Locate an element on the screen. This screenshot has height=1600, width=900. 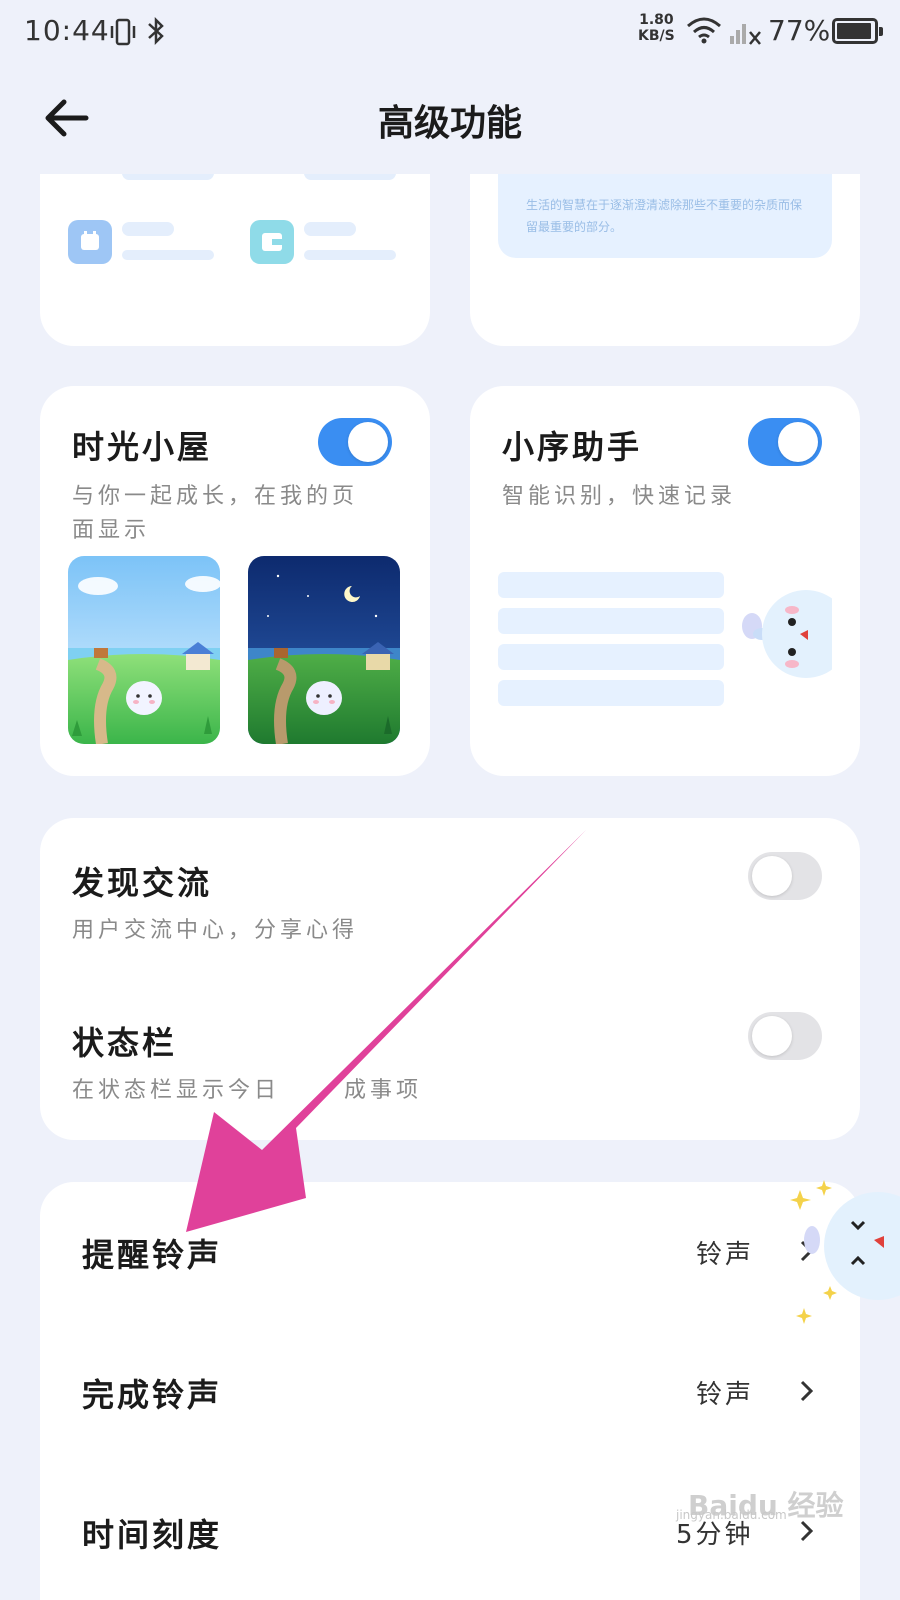
time-cabin-card: 时光小屋 与你一起成长，在我的页面显示 is located at coordinates (235, 581).